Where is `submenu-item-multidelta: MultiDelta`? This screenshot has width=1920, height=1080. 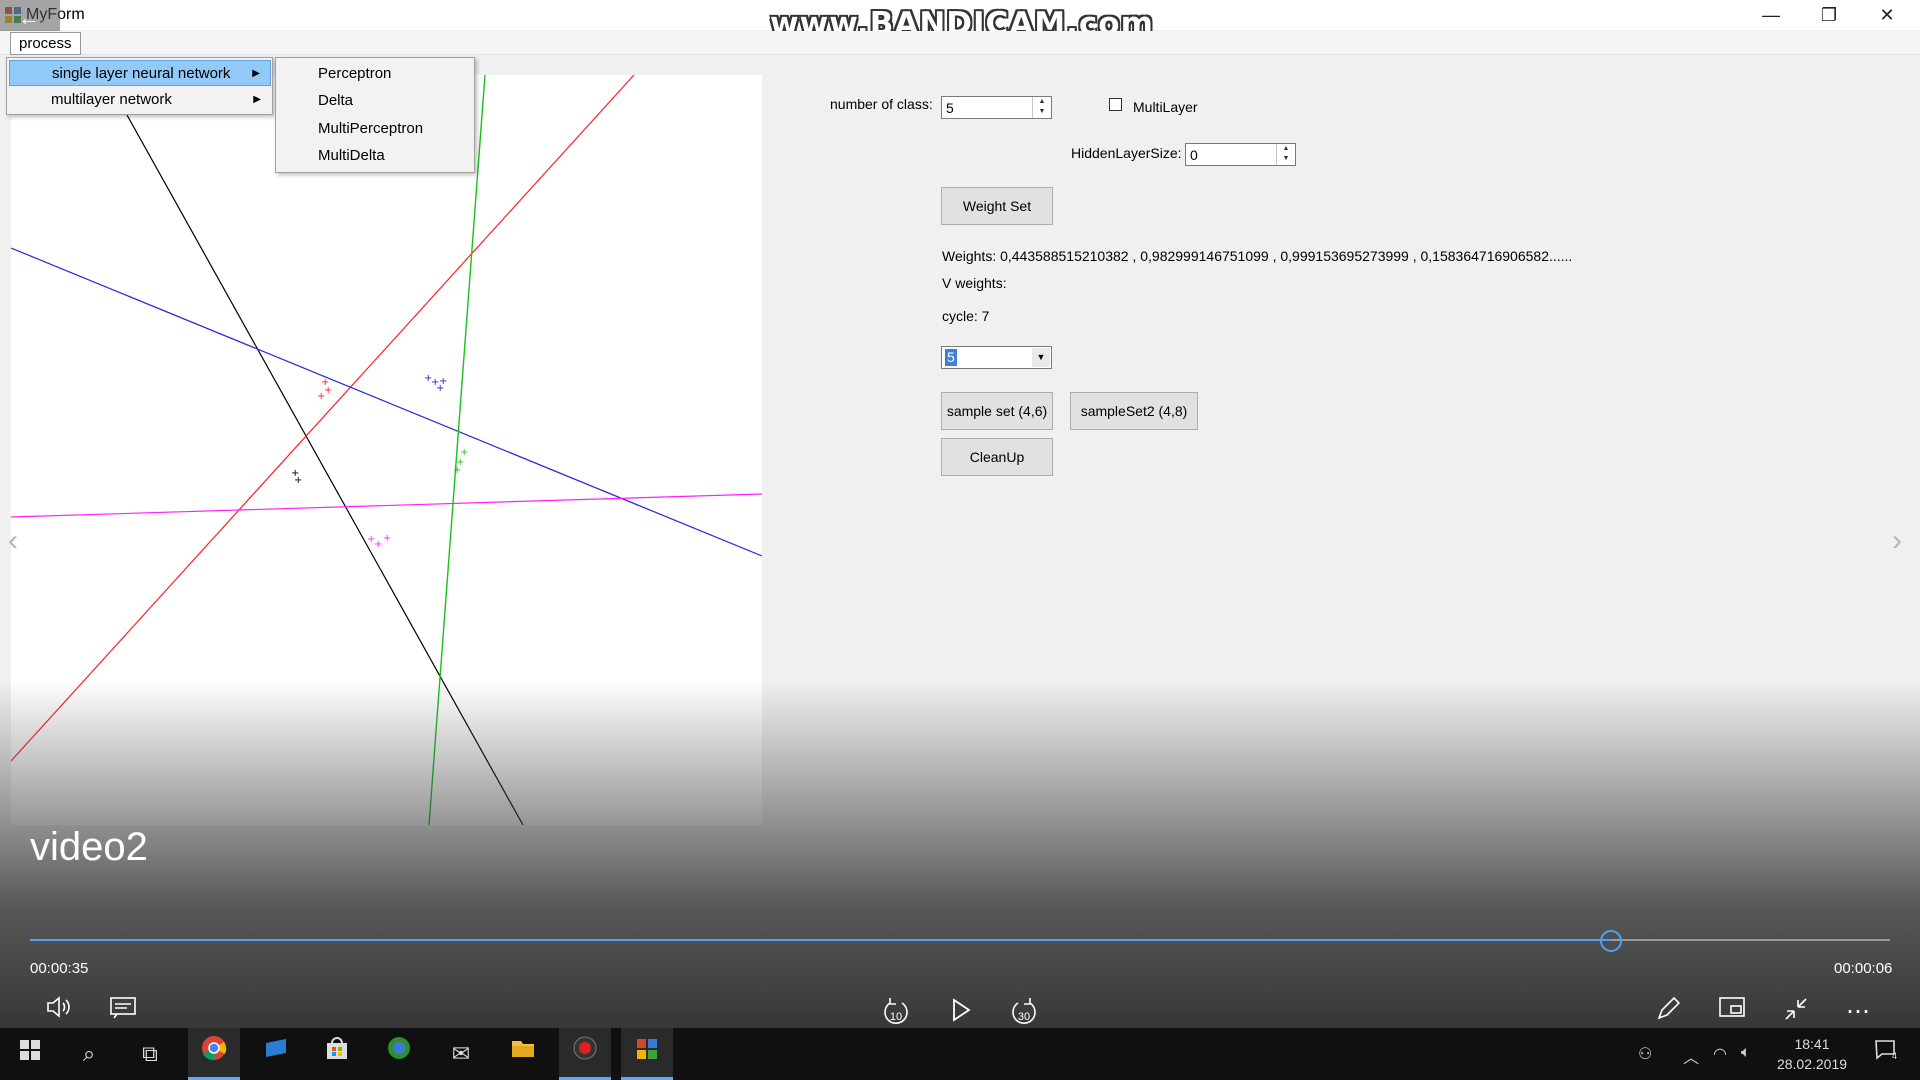 submenu-item-multidelta: MultiDelta is located at coordinates (375, 155).